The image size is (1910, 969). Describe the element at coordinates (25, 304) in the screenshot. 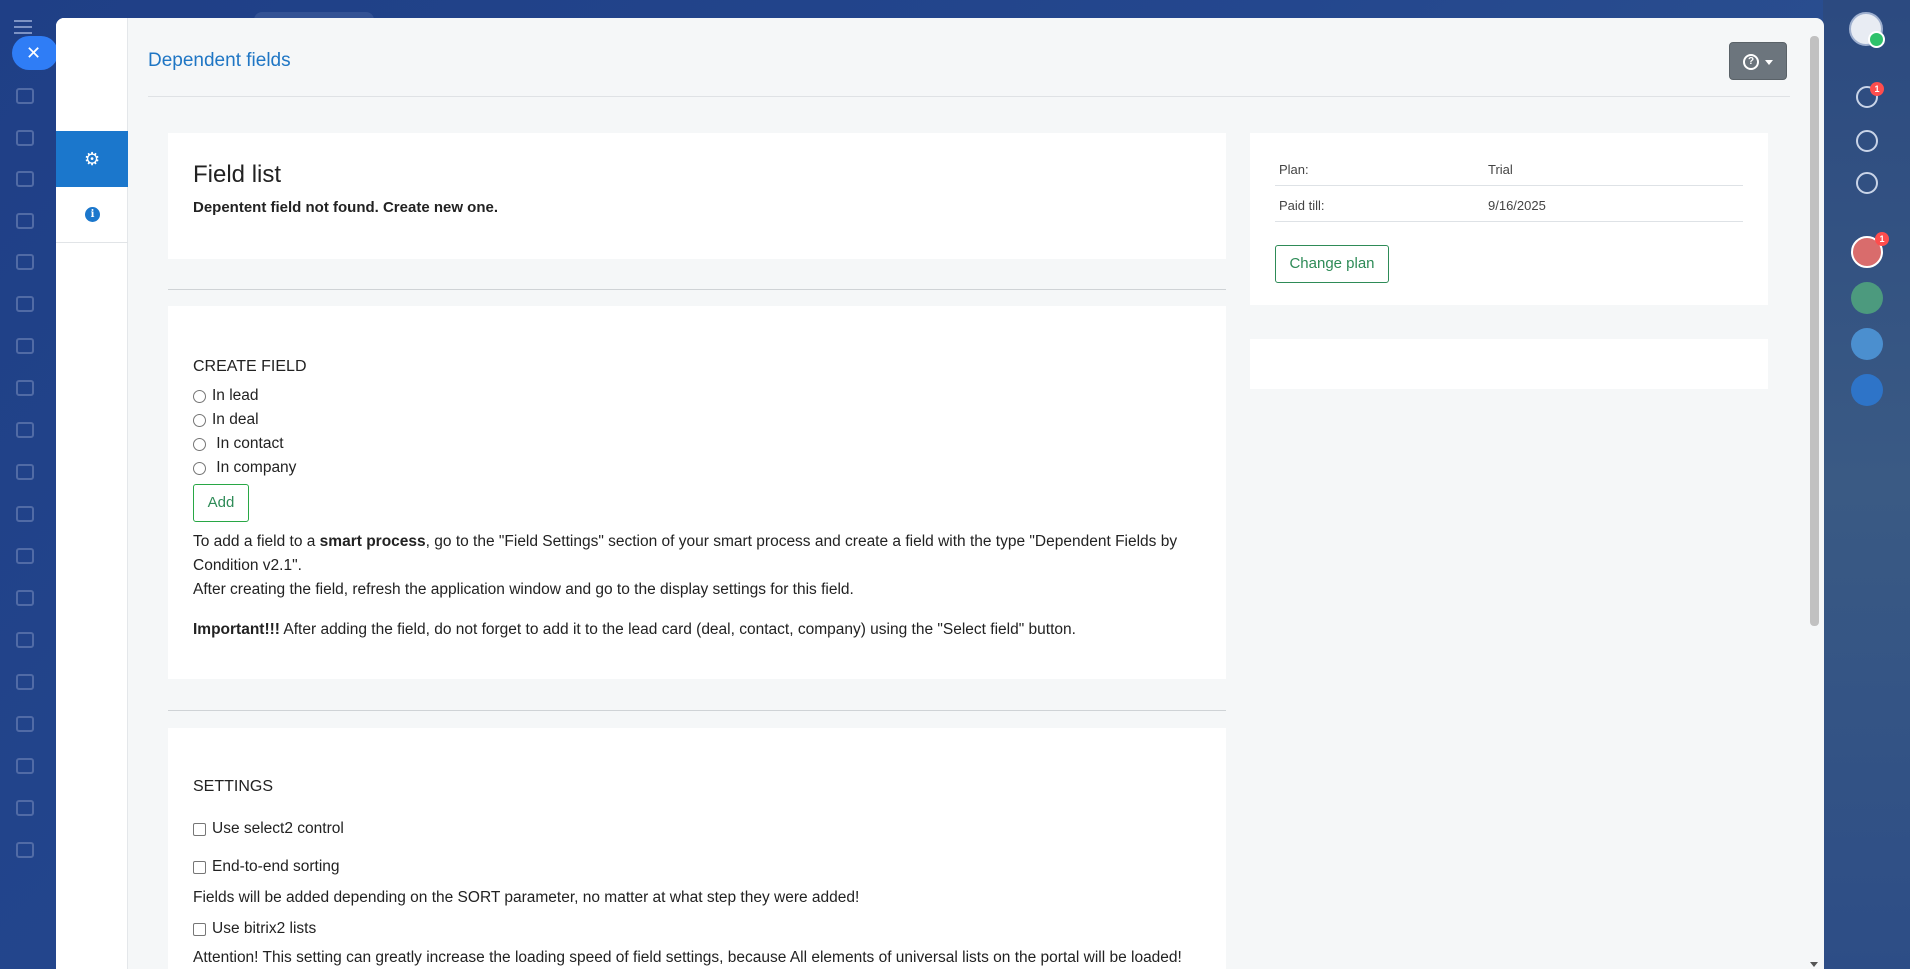

I see `calendar-icon` at that location.